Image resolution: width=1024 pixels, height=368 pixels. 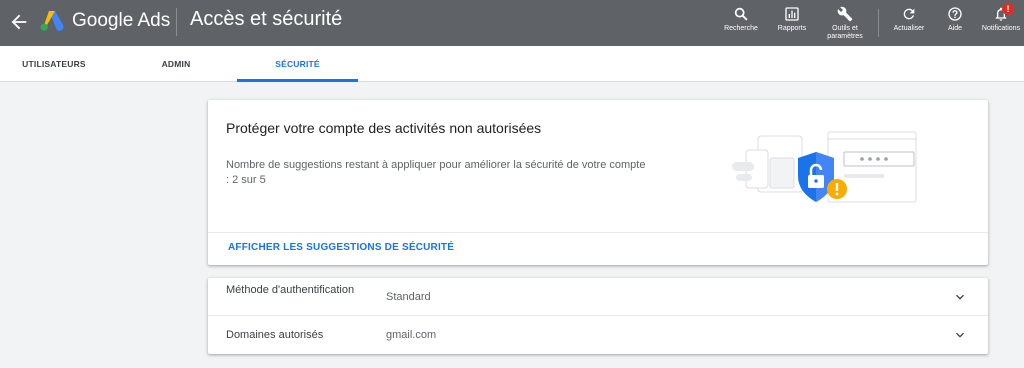 What do you see at coordinates (878, 23) in the screenshot?
I see `toolbar-divider` at bounding box center [878, 23].